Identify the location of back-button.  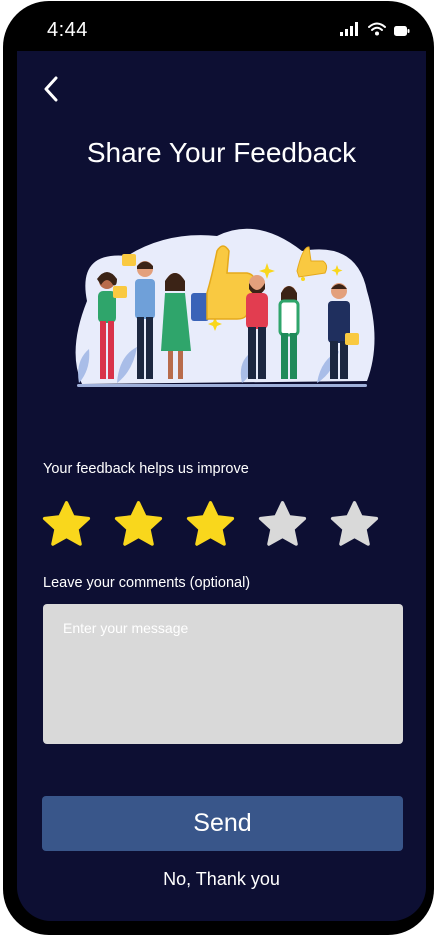
(51, 89).